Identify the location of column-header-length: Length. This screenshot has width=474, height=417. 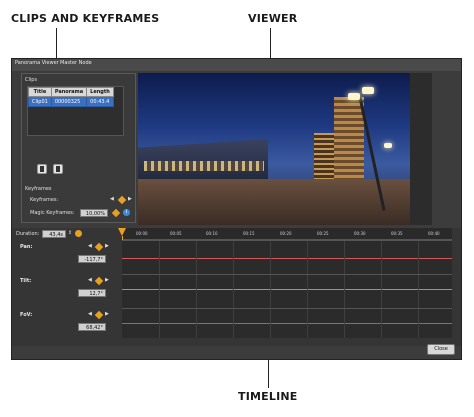
(100, 92).